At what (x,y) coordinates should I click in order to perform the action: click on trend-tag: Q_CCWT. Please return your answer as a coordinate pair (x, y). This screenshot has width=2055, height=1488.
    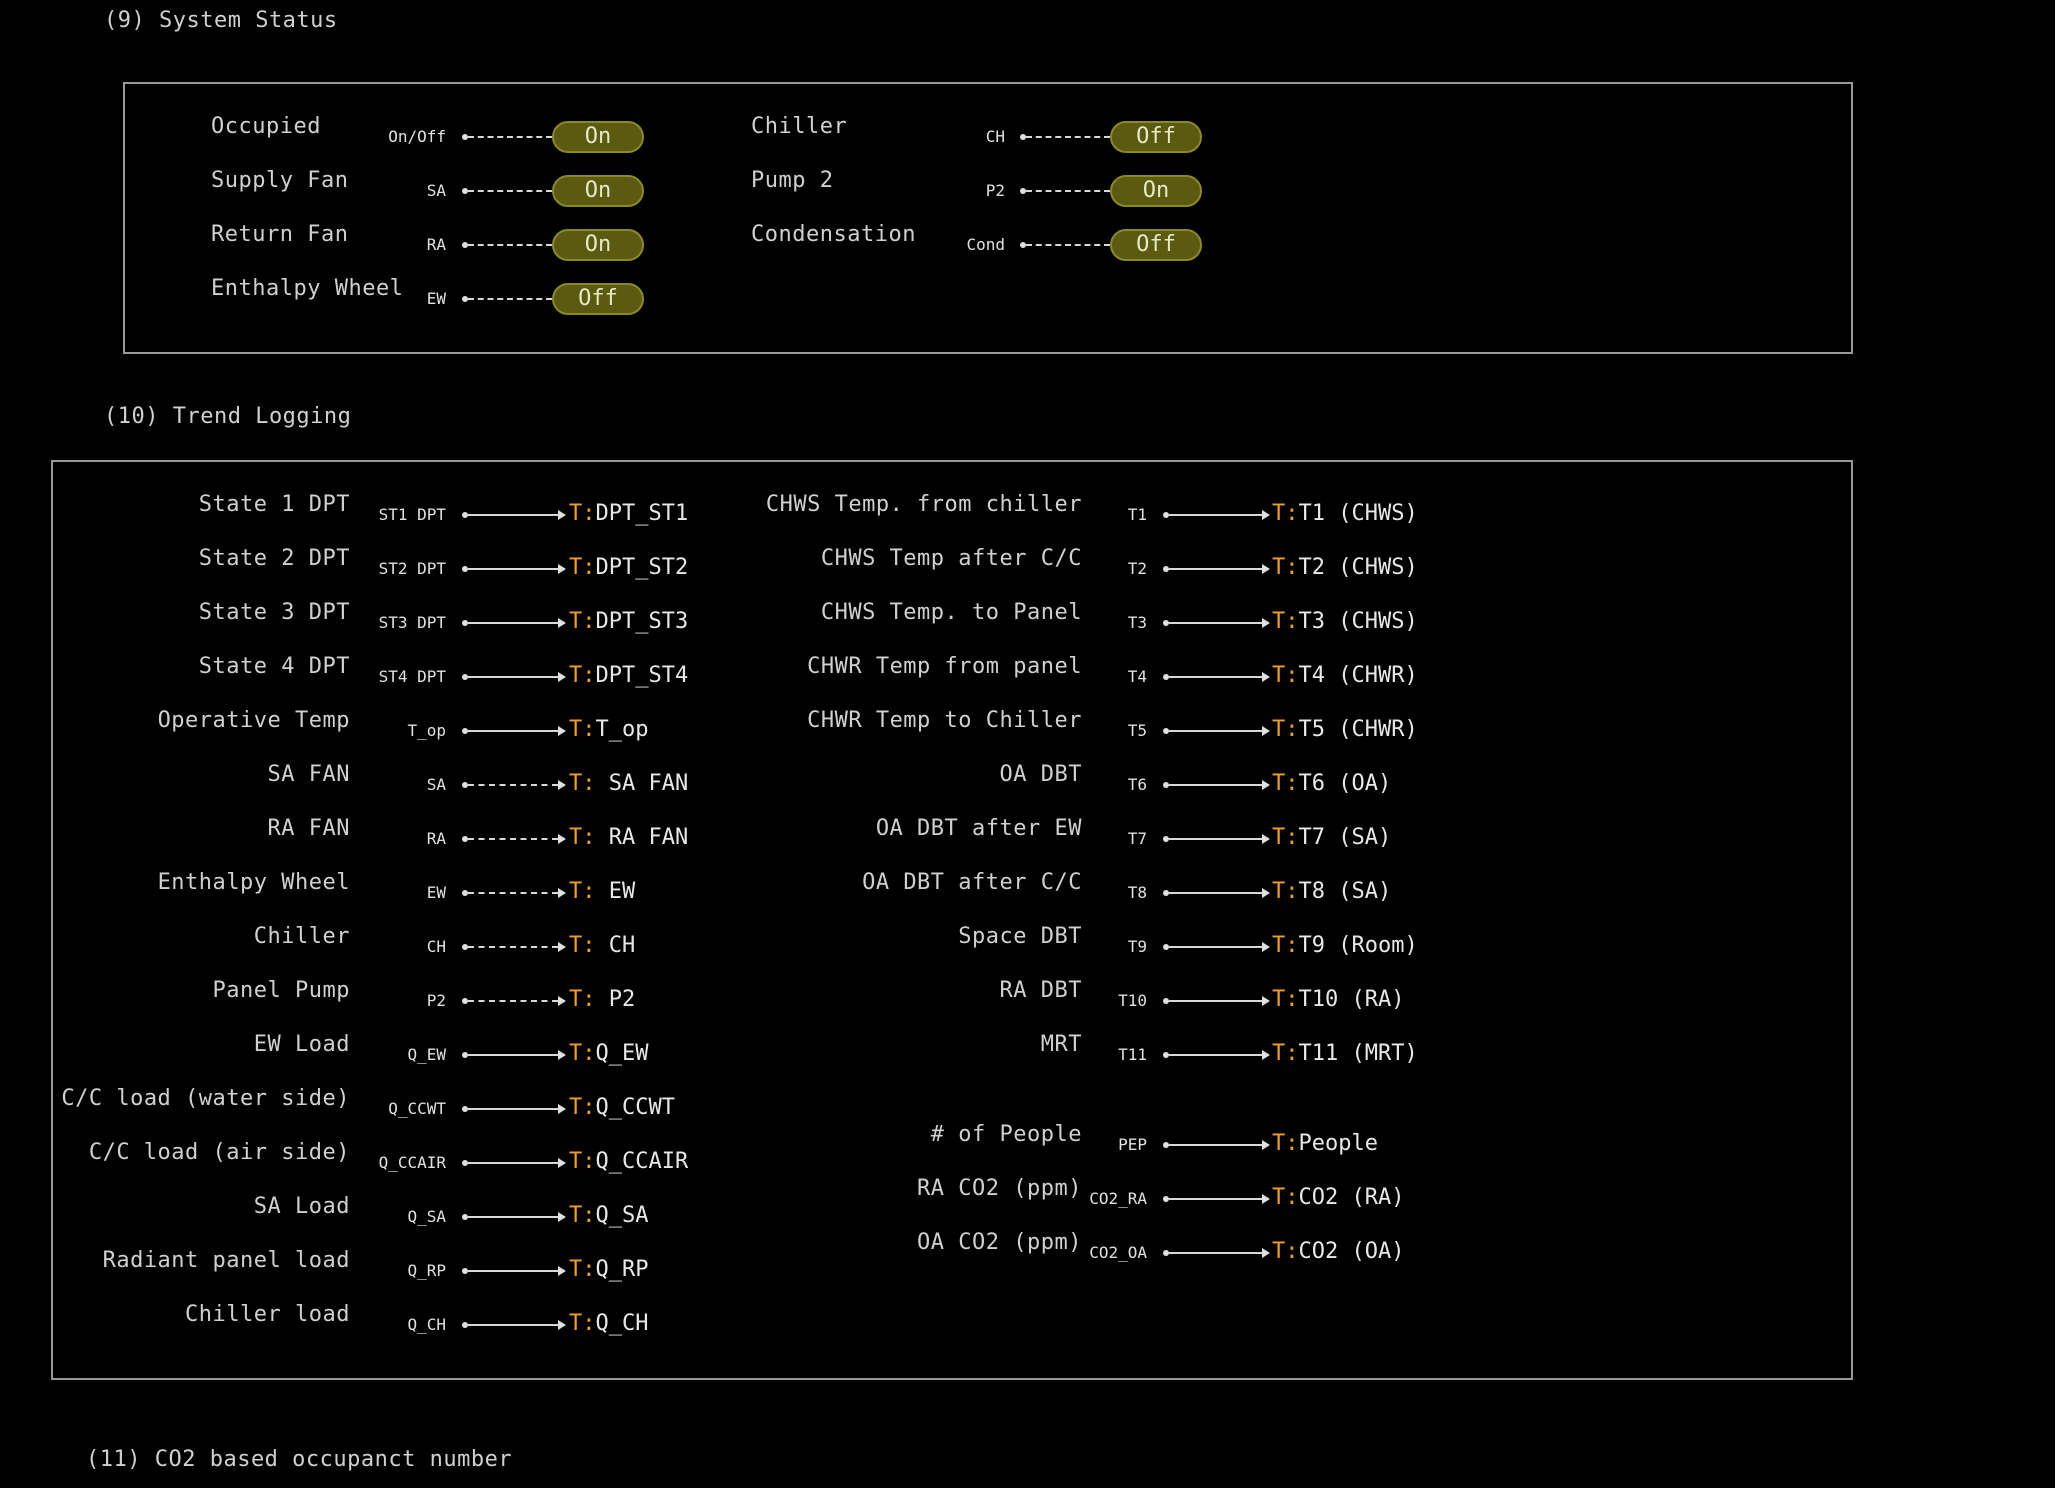
    Looking at the image, I should click on (417, 1108).